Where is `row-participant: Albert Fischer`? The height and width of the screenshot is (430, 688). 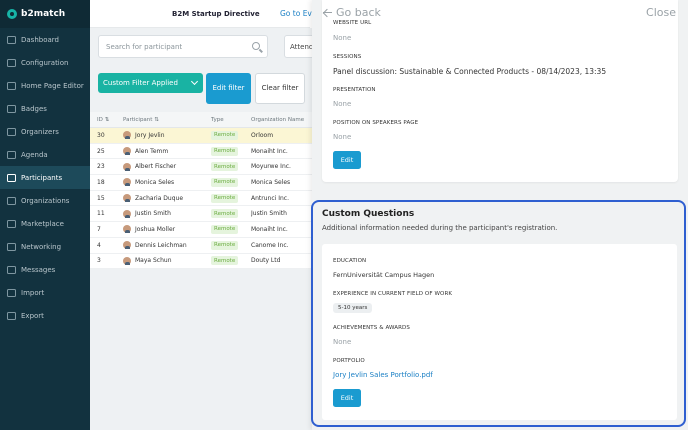
row-participant: Albert Fischer is located at coordinates (163, 166).